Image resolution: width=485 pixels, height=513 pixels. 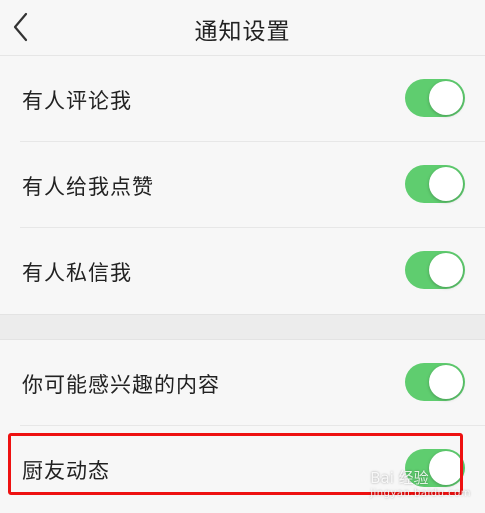 I want to click on setting-label: 有人给我点赞, so click(x=88, y=187).